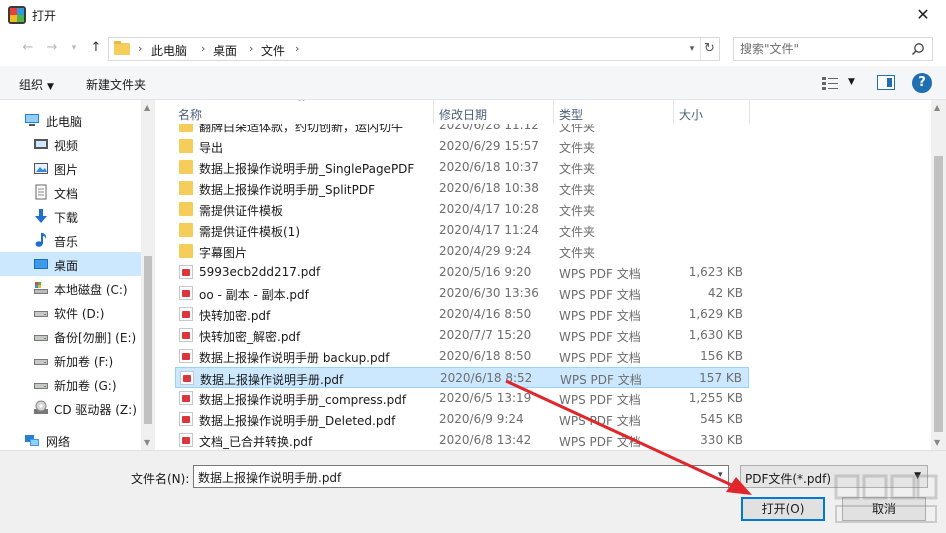  I want to click on file-size: 1,255 KB, so click(715, 398).